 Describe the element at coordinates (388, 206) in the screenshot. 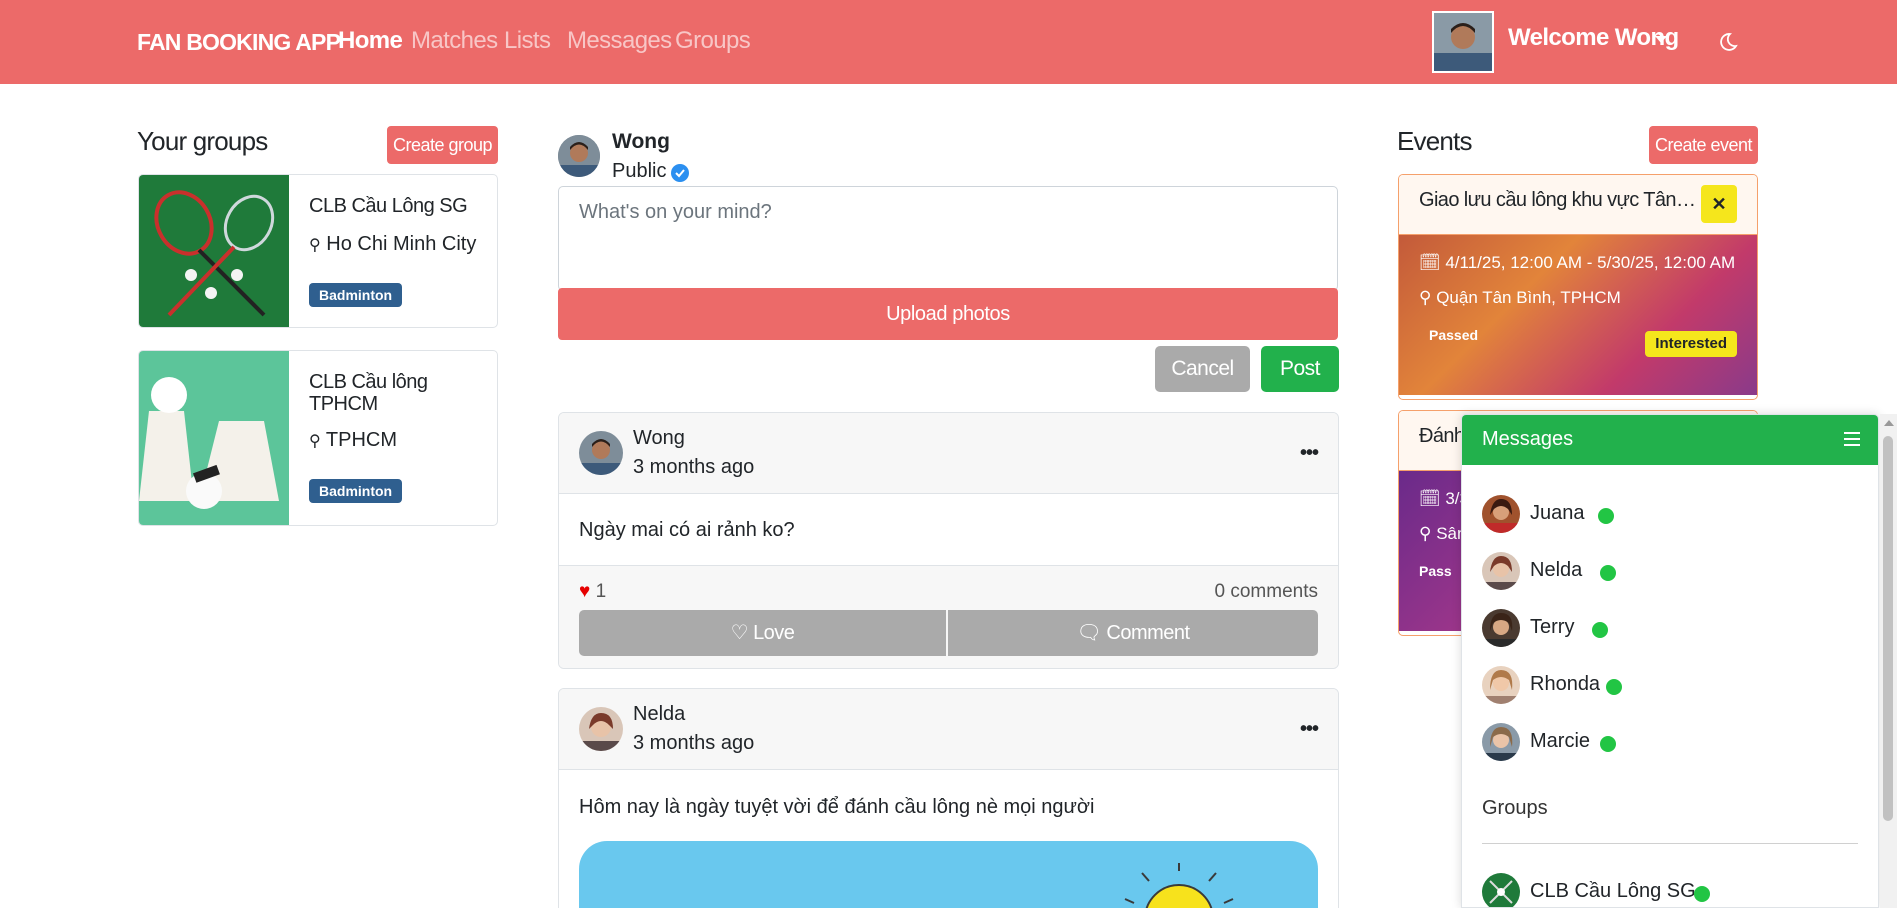

I see `group-name: CLB Cầu Lông SG` at that location.